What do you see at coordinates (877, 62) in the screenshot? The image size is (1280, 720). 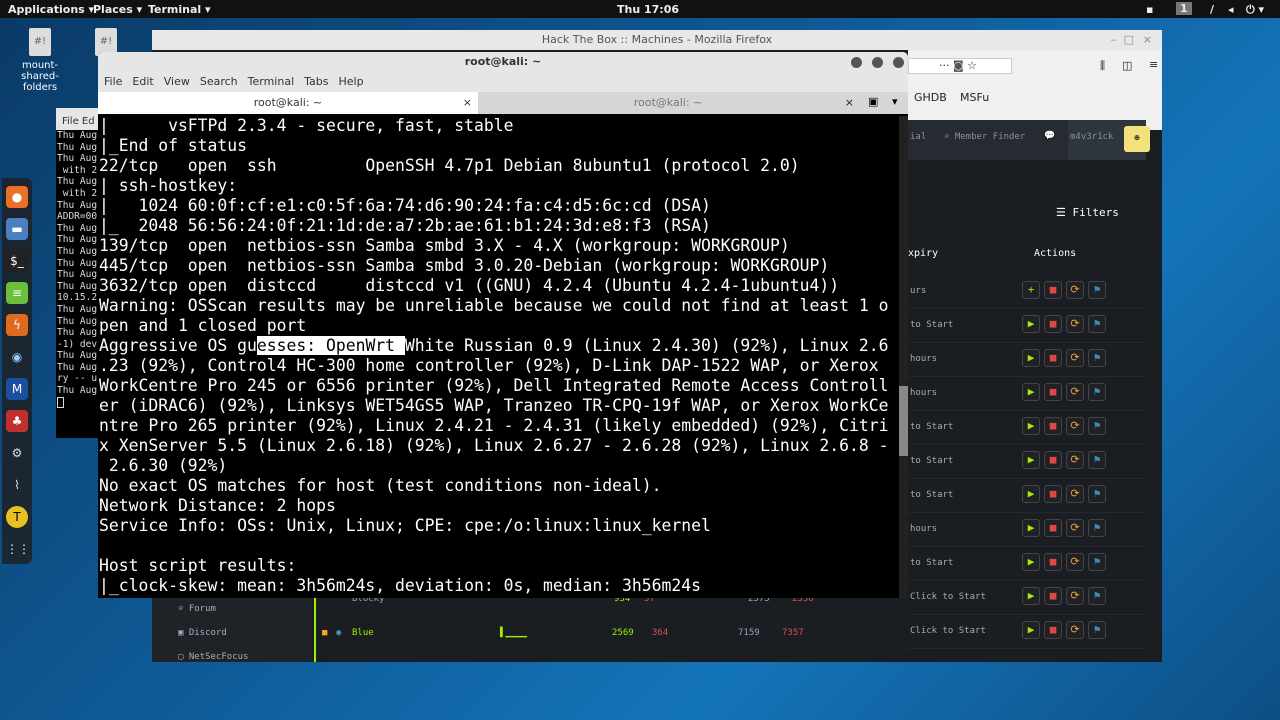 I see `maximize-button` at bounding box center [877, 62].